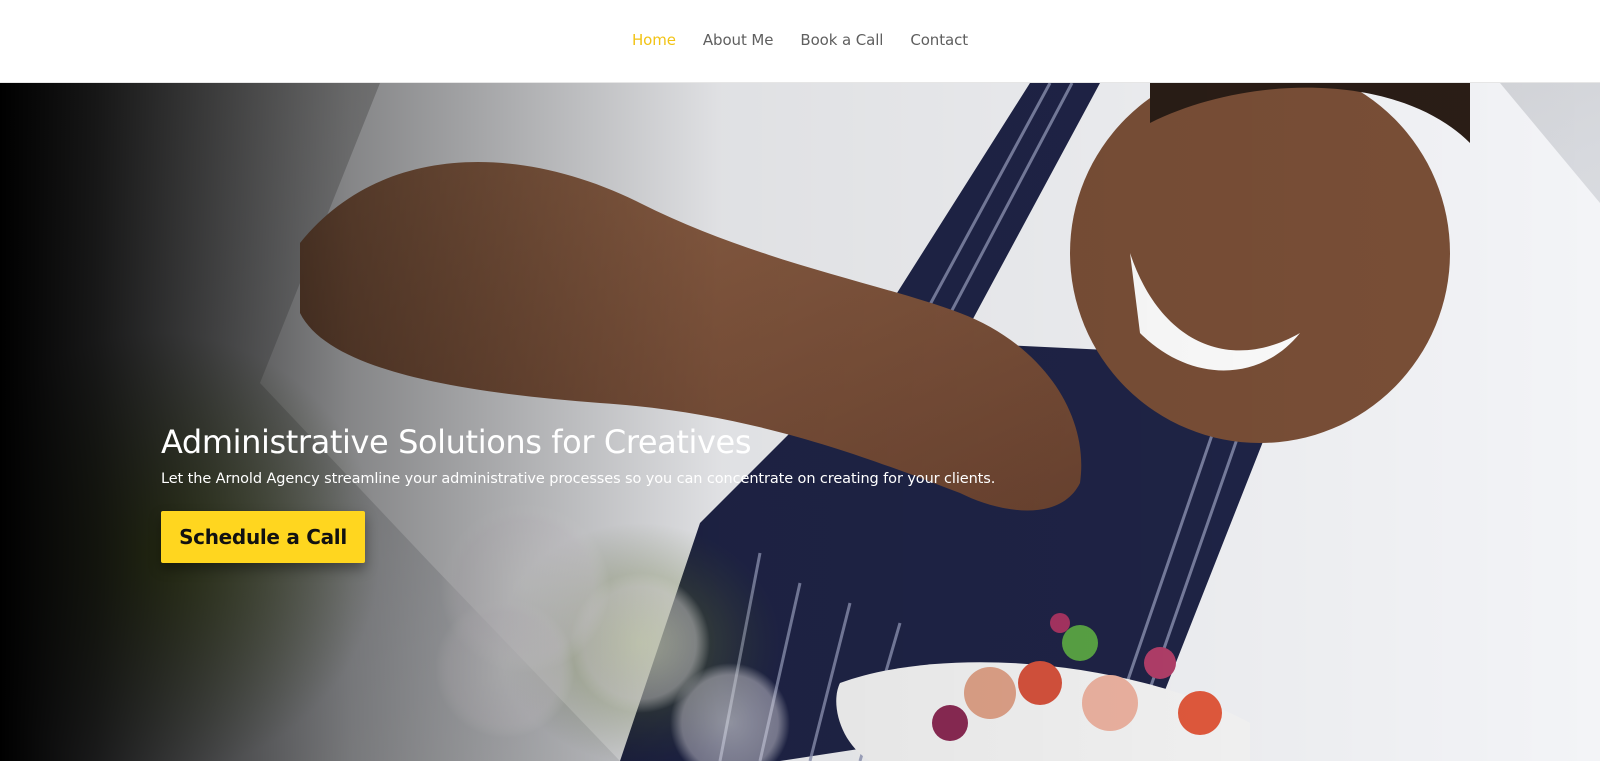 The height and width of the screenshot is (761, 1600). I want to click on site-header: Home About Me Book a Call Contact, so click(800, 41).